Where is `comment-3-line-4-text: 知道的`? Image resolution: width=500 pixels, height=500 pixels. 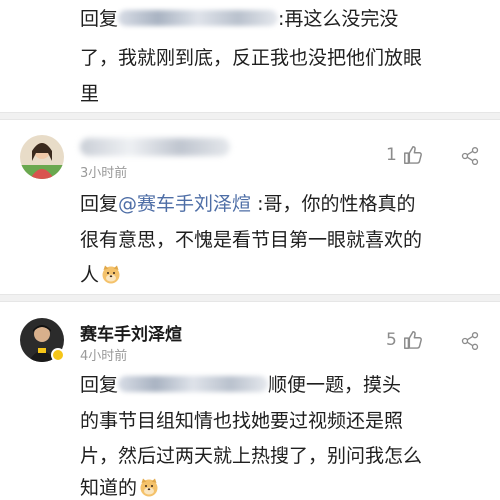 comment-3-line-4-text: 知道的 is located at coordinates (109, 488).